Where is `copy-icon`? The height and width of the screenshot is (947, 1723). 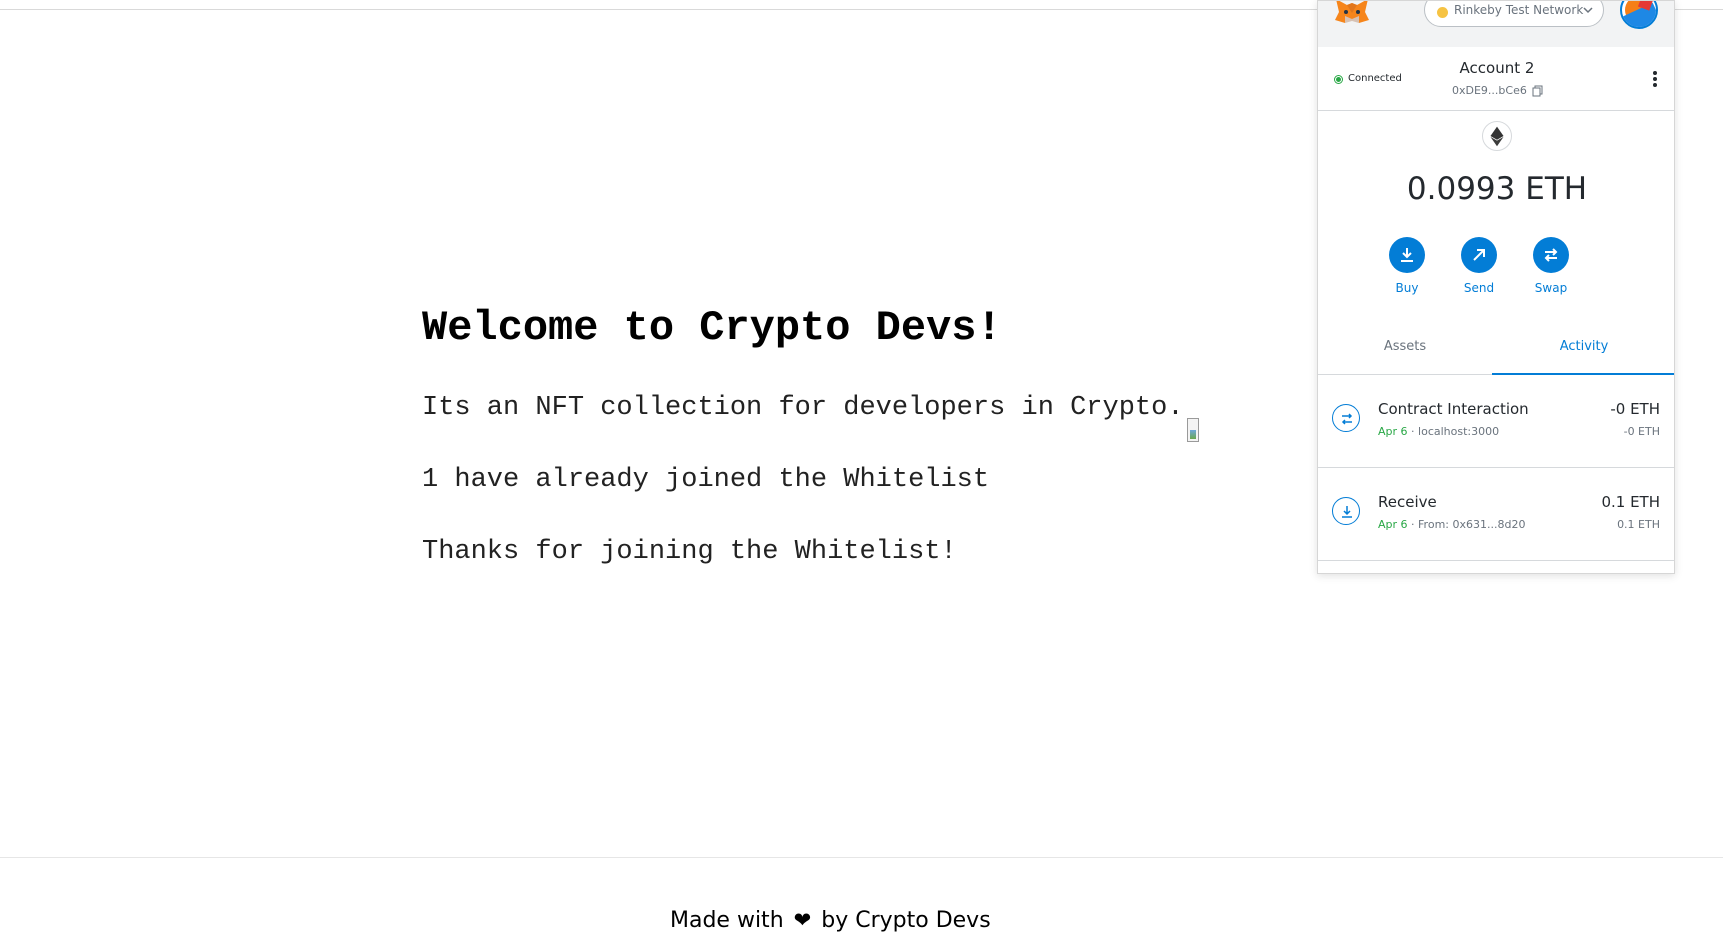 copy-icon is located at coordinates (1537, 91).